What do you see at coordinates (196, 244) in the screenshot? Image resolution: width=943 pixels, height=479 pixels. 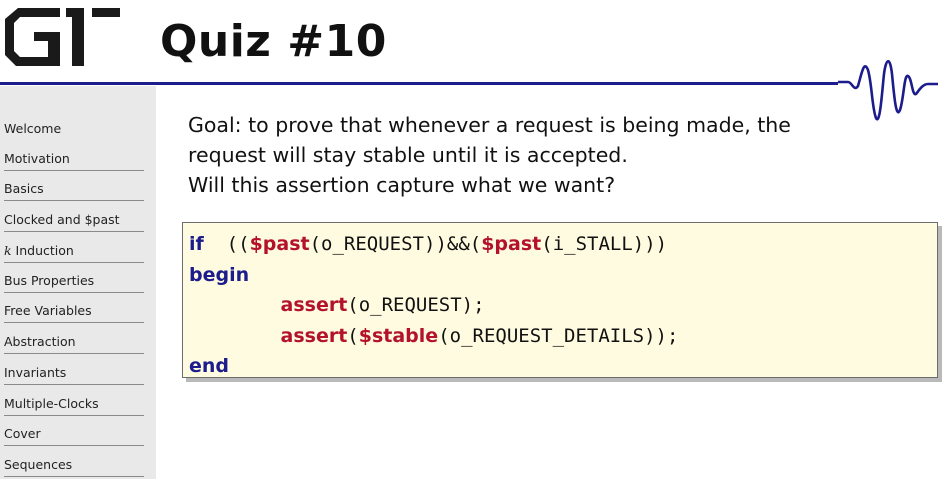 I see `code-keyword: if` at bounding box center [196, 244].